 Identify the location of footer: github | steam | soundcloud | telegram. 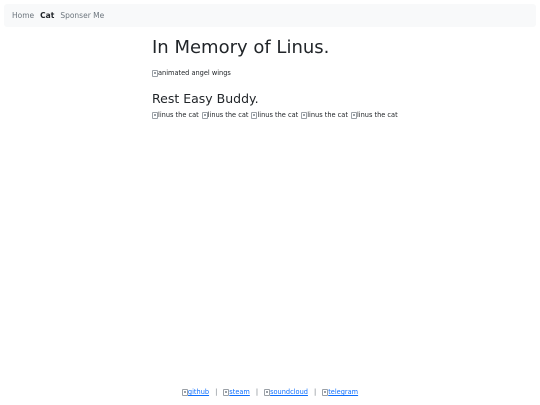
(270, 392).